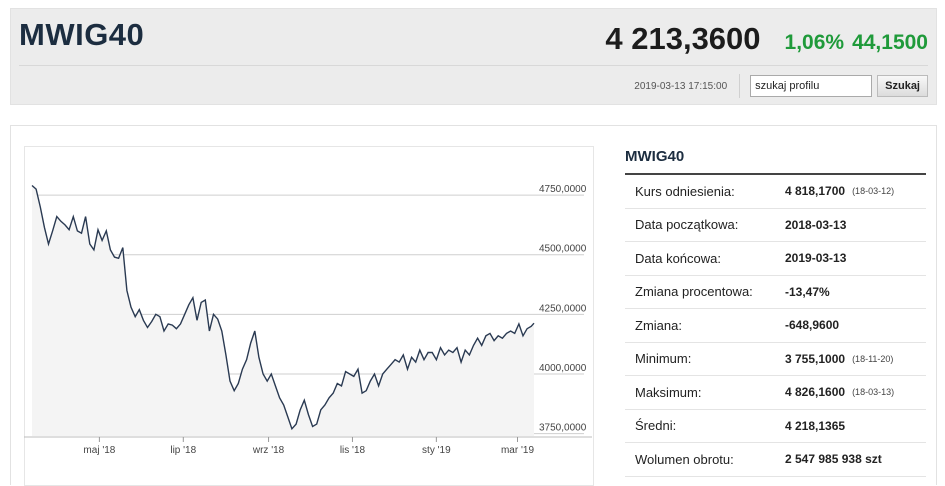 Image resolution: width=945 pixels, height=486 pixels. Describe the element at coordinates (902, 86) in the screenshot. I see `search-button: Szukaj` at that location.